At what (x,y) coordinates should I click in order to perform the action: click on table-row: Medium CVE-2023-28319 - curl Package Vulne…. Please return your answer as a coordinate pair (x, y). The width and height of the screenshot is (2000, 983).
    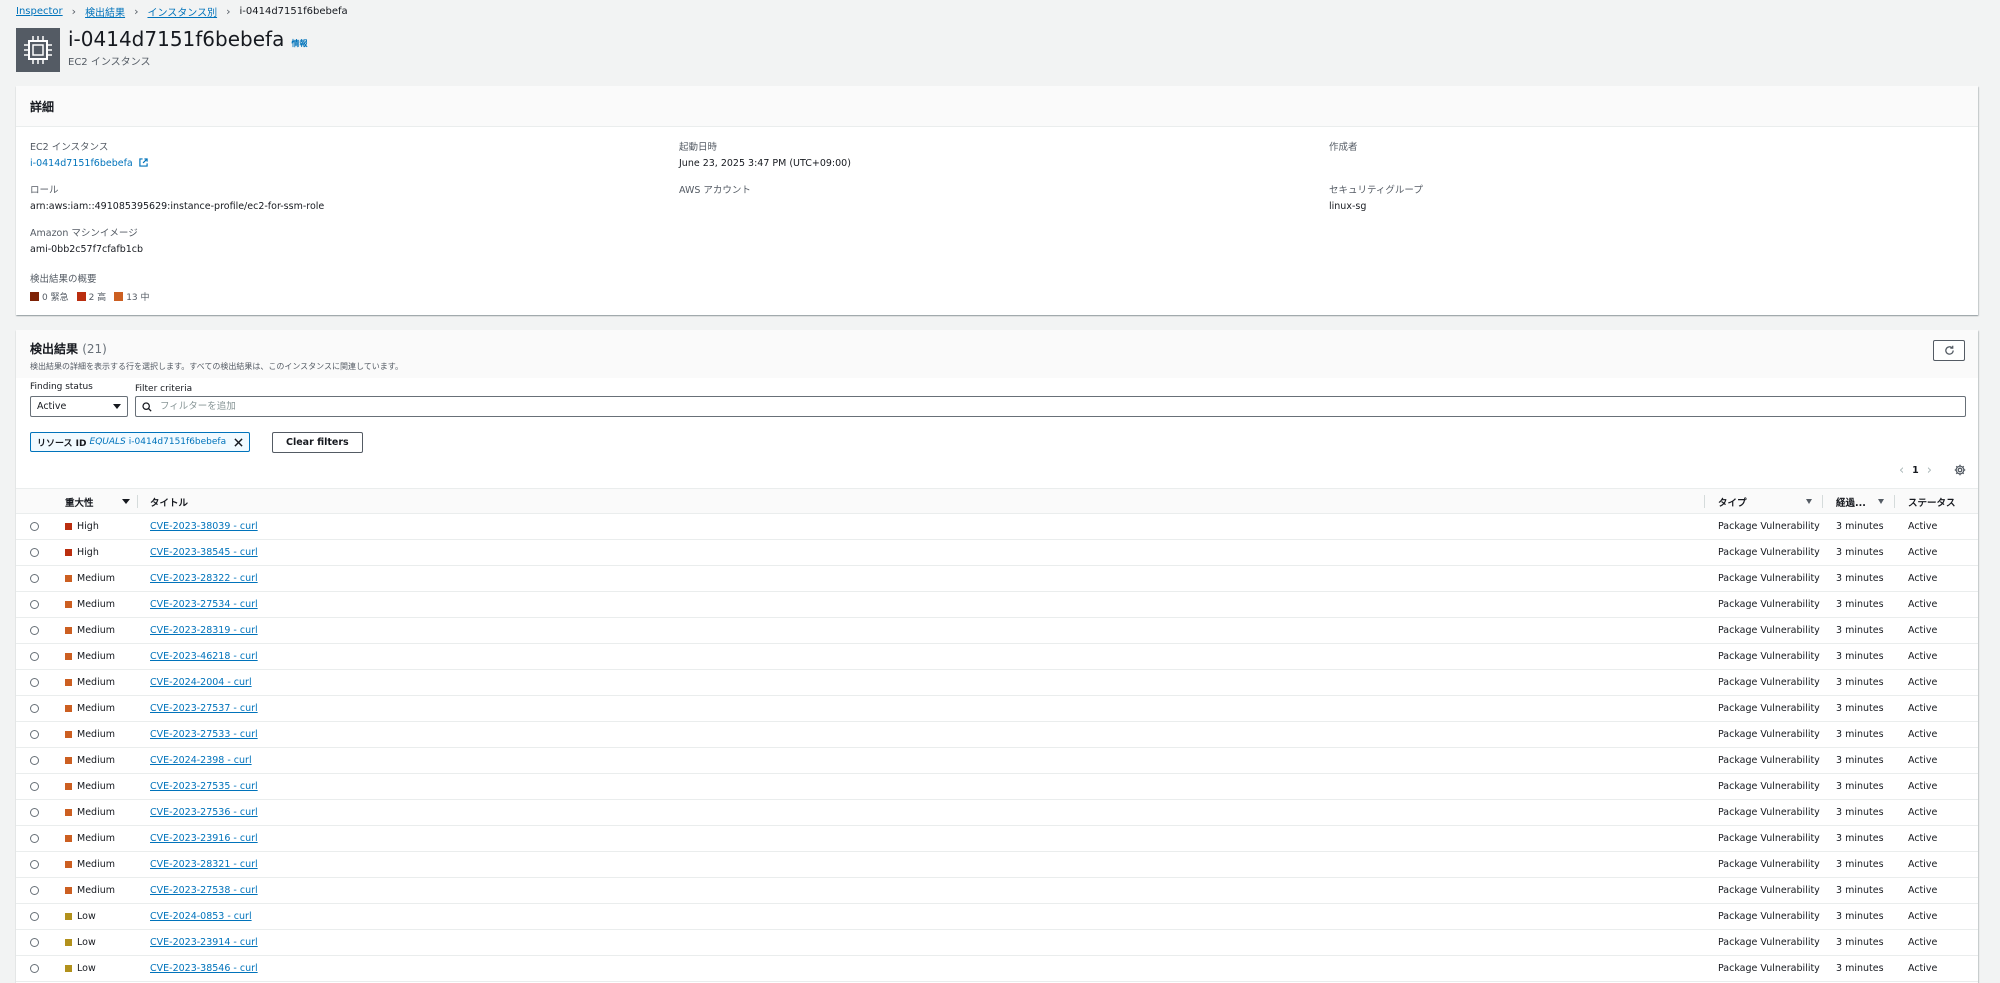
    Looking at the image, I should click on (997, 631).